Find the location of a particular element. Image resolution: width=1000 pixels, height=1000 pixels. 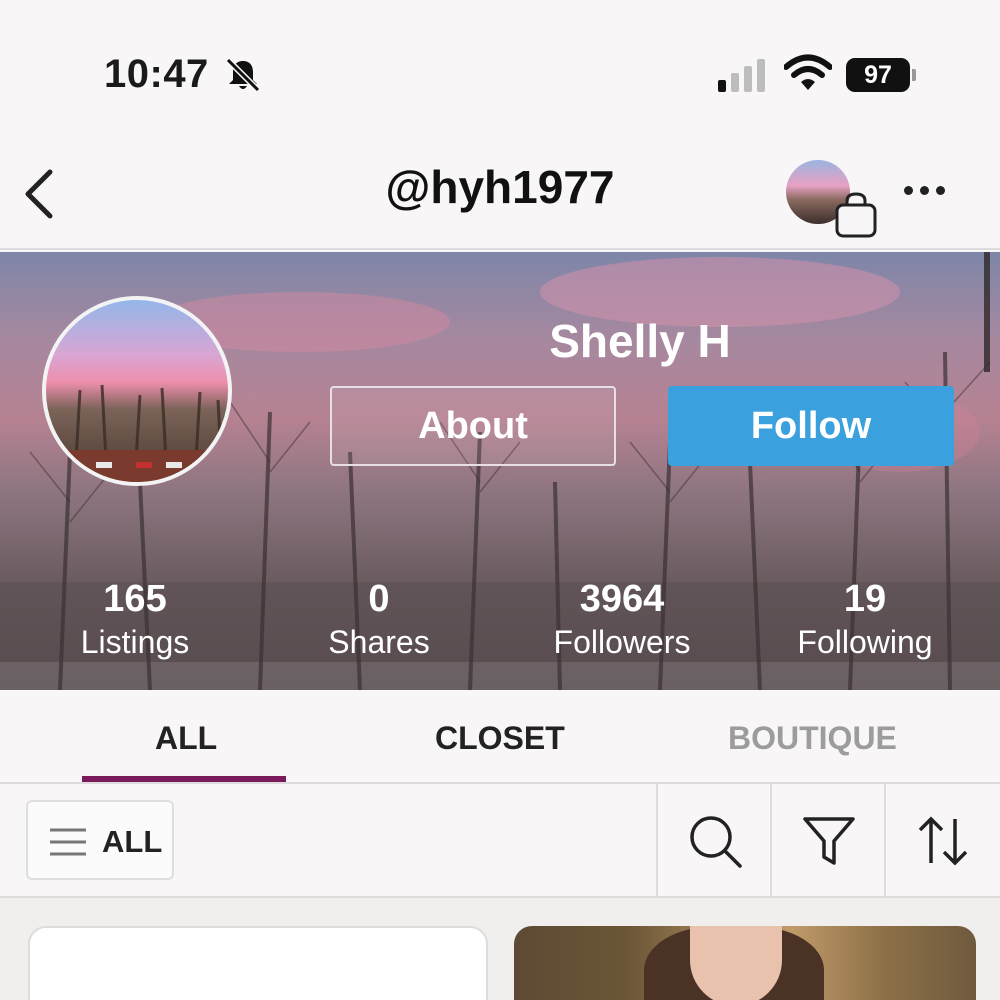

menu-icon is located at coordinates (68, 842).